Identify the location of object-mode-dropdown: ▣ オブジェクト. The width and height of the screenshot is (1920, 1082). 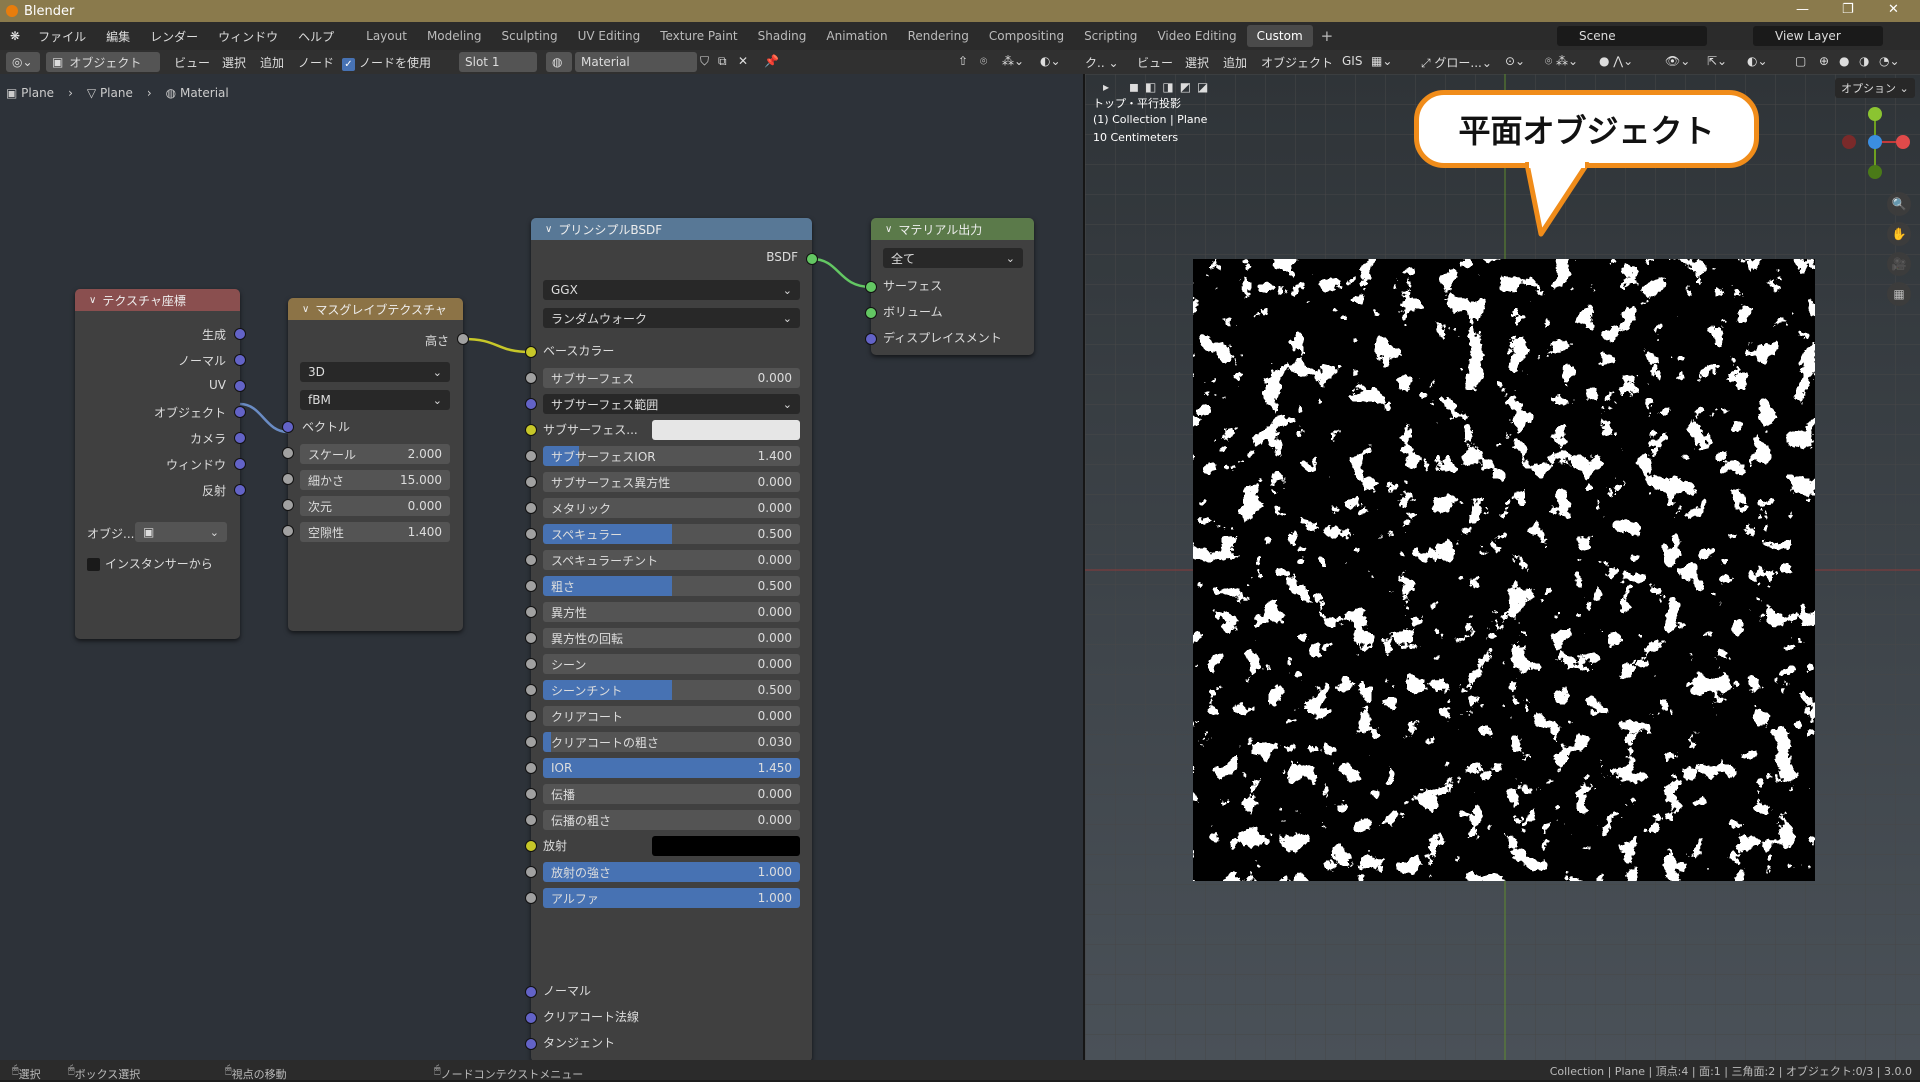
(103, 62).